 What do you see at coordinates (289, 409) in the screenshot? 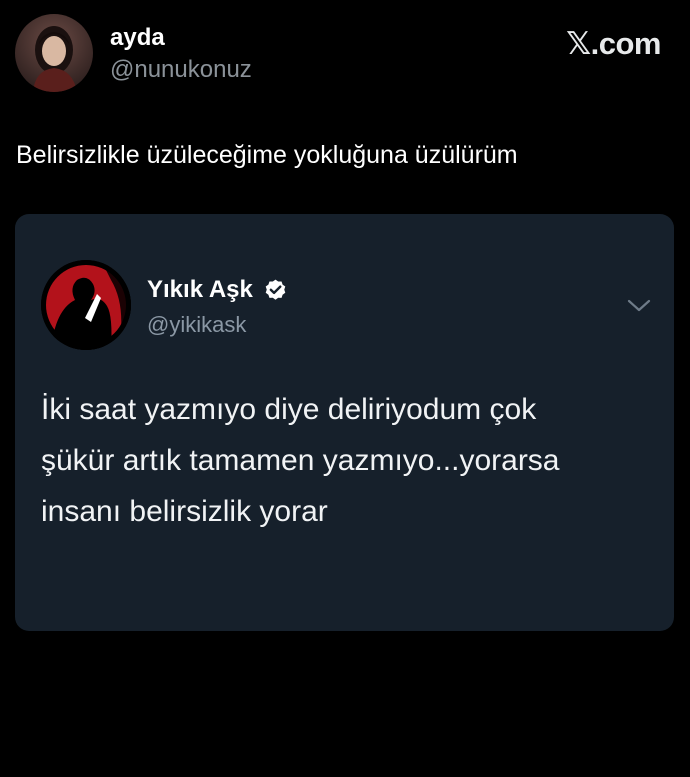
I see `quoted-body-line: İki saat yazmıyo diye deliriyodum çok` at bounding box center [289, 409].